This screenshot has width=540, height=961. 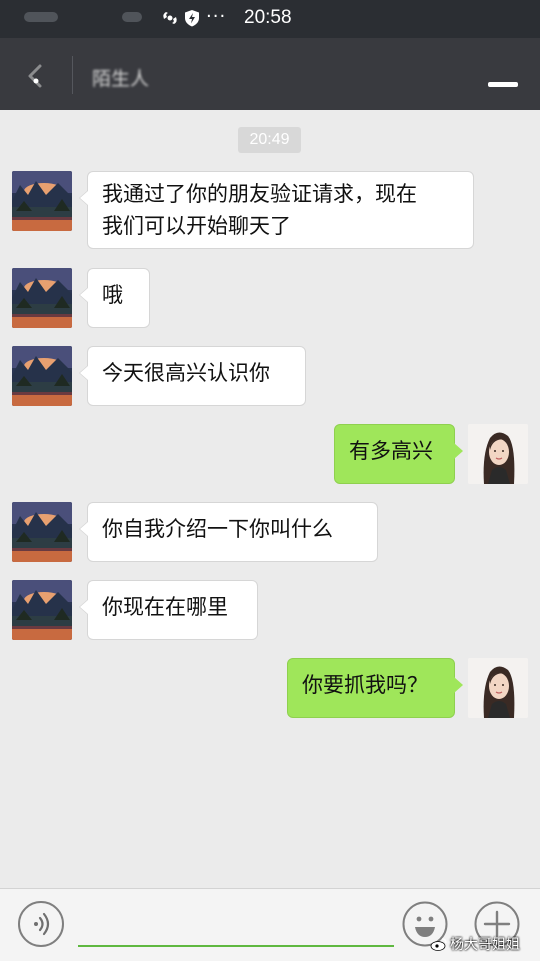 What do you see at coordinates (391, 451) in the screenshot?
I see `message-text: 有多高兴` at bounding box center [391, 451].